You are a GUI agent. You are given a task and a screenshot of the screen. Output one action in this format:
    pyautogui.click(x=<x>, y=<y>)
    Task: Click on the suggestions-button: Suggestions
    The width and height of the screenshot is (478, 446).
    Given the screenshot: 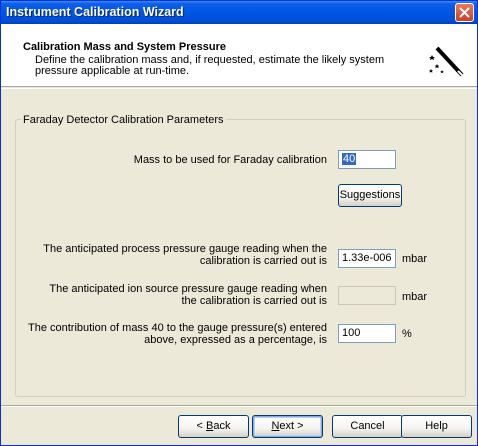 What is the action you would take?
    pyautogui.click(x=370, y=195)
    